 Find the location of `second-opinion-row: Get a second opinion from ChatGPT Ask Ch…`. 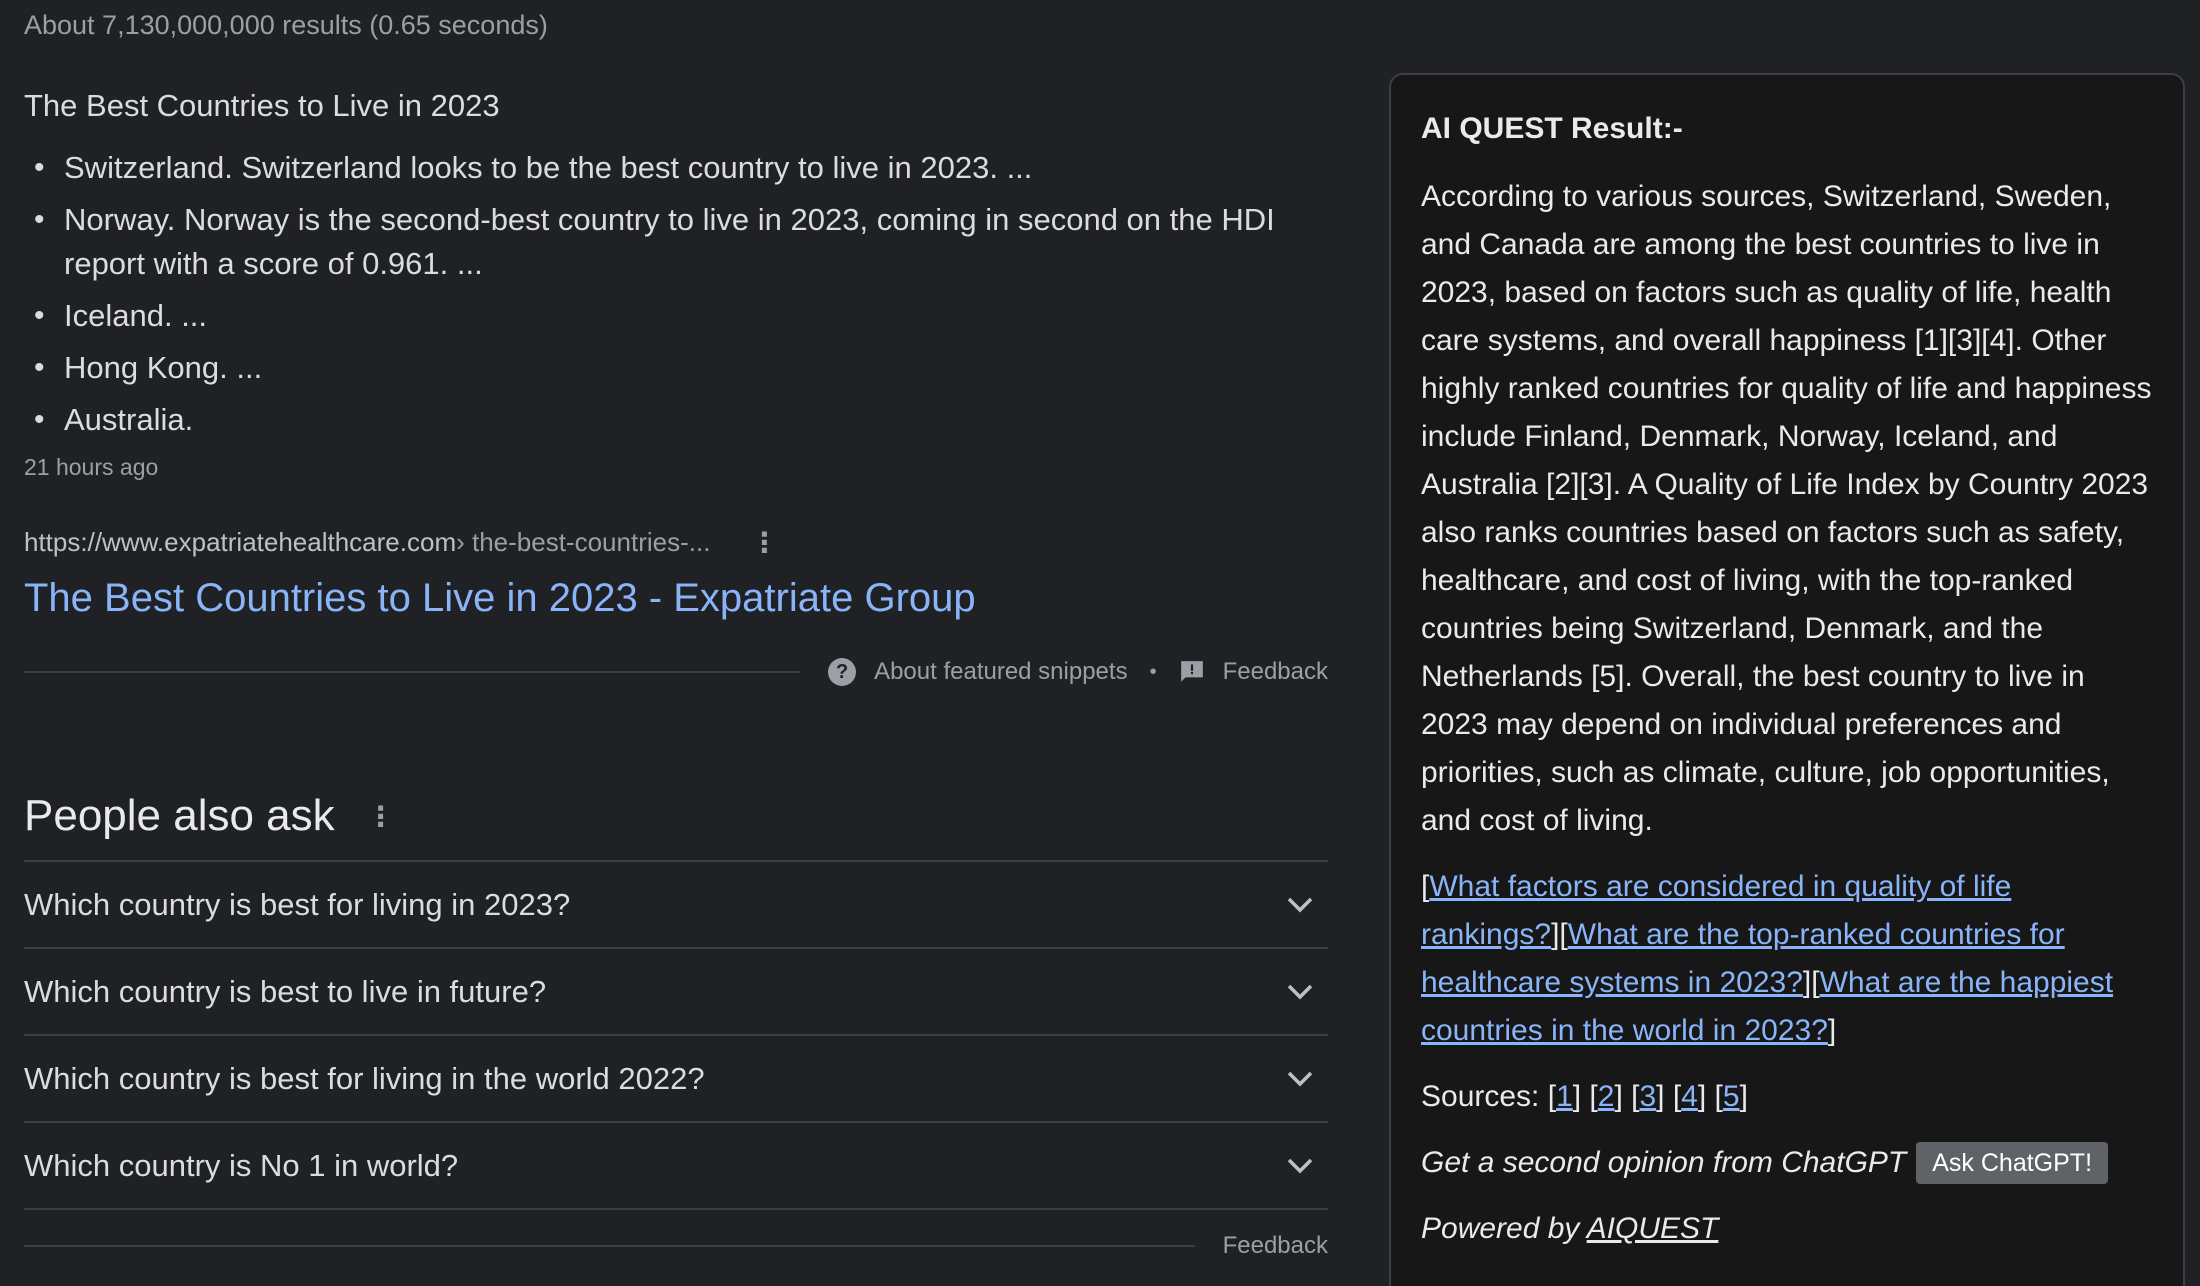

second-opinion-row: Get a second opinion from ChatGPT Ask Ch… is located at coordinates (1787, 1163).